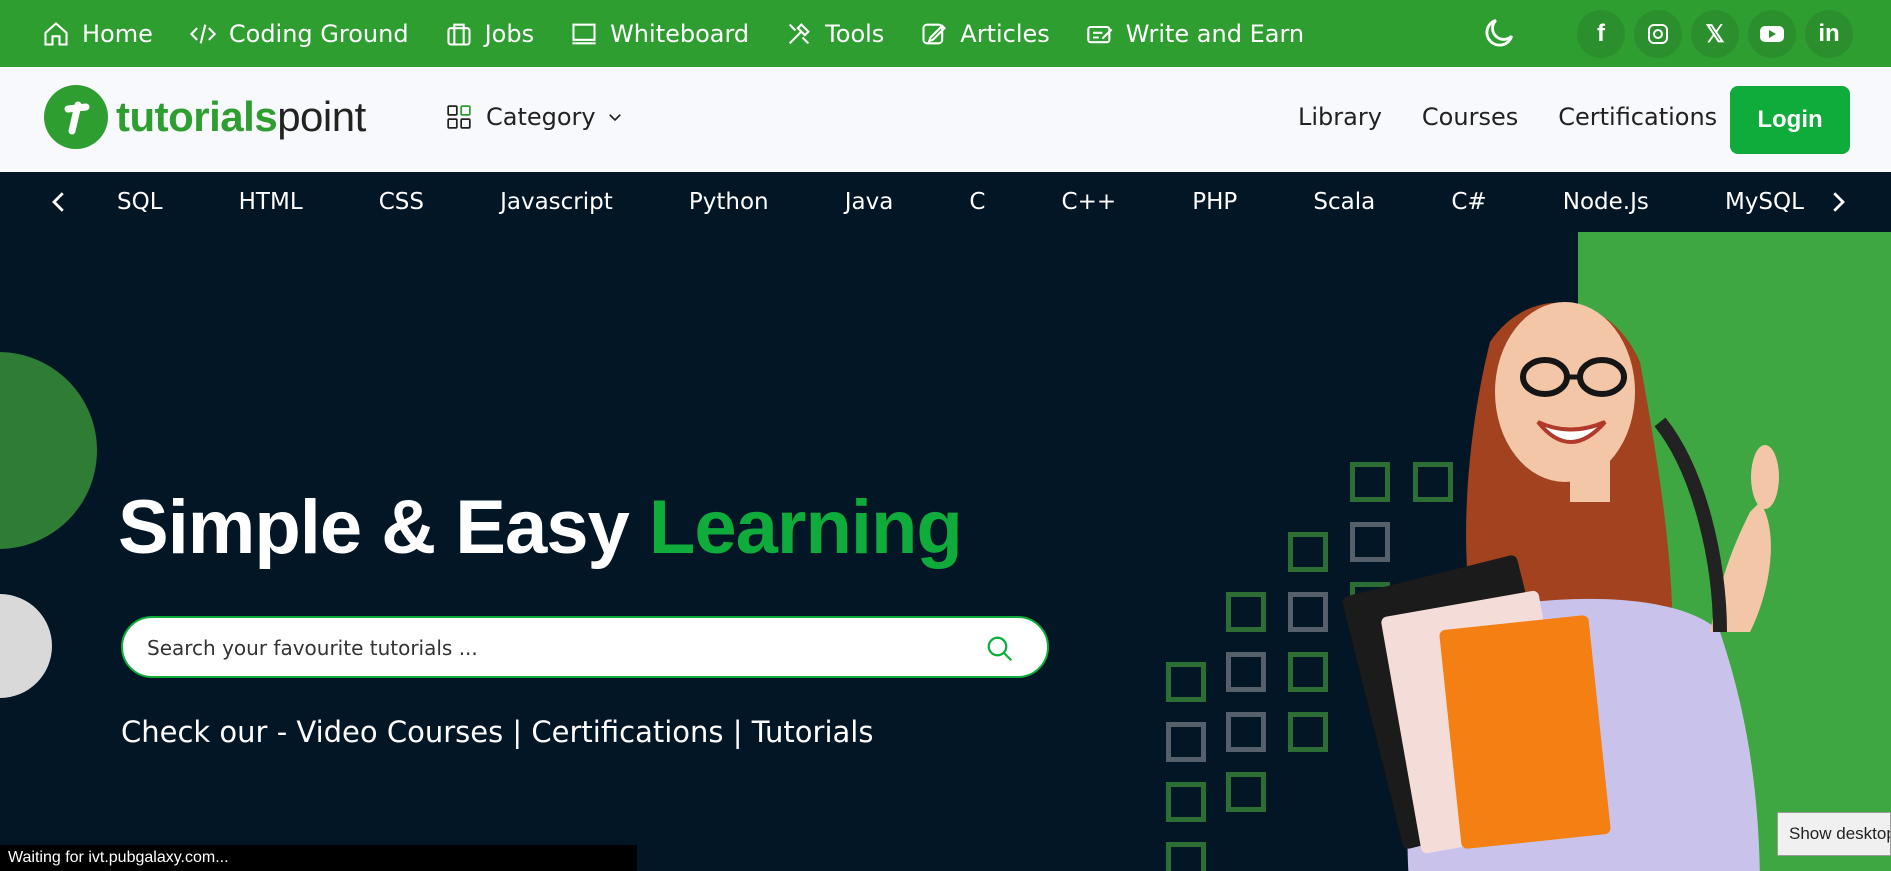 Image resolution: width=1891 pixels, height=871 pixels. Describe the element at coordinates (509, 33) in the screenshot. I see `topnav-label: Jobs` at that location.